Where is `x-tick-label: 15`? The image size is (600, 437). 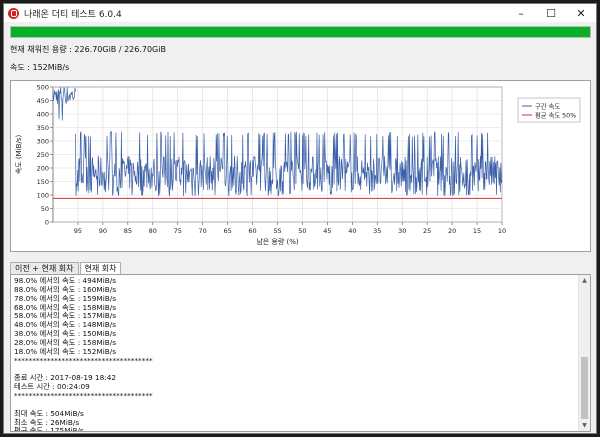 x-tick-label: 15 is located at coordinates (477, 231).